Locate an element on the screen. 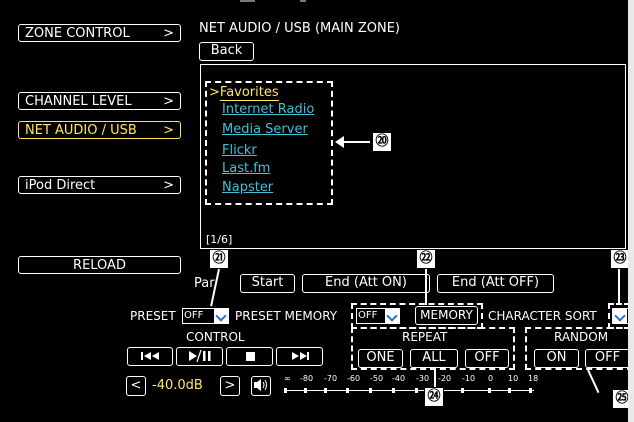  preset-memory-select-value: OFF is located at coordinates (368, 315).